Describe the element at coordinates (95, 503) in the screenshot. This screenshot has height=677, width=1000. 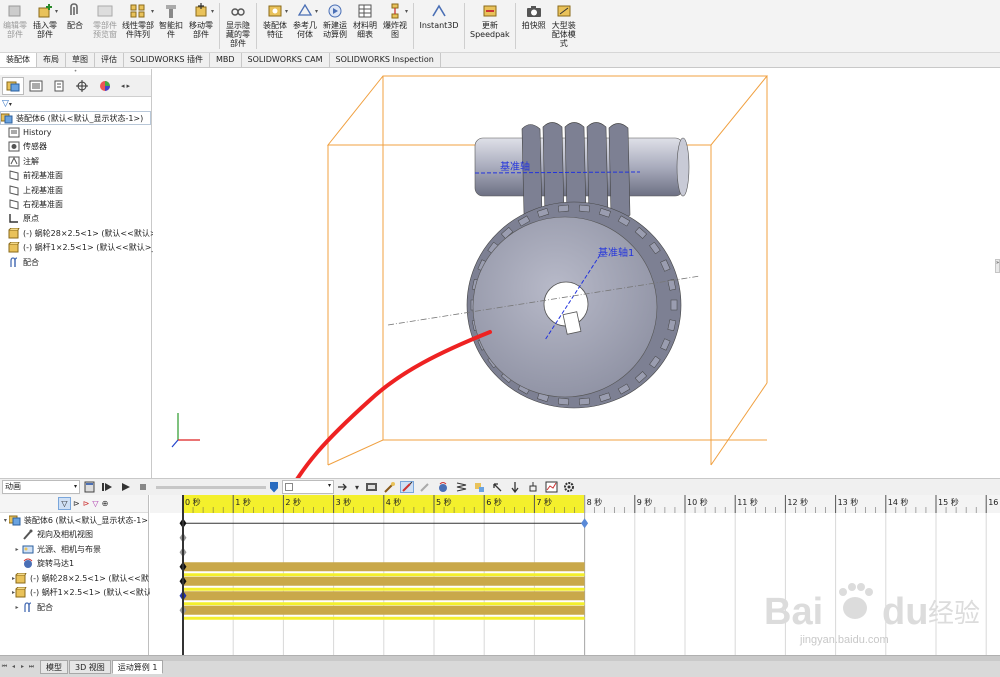
I see `filter-selected-icon: ▽` at that location.